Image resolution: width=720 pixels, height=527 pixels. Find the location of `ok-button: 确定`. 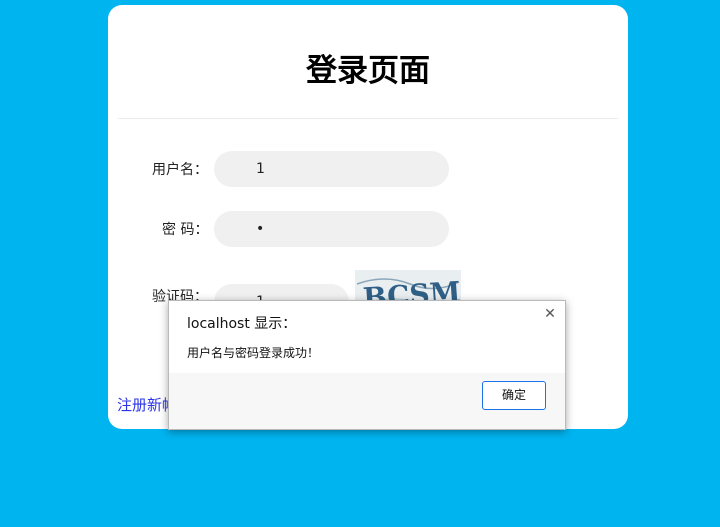

ok-button: 确定 is located at coordinates (514, 395).